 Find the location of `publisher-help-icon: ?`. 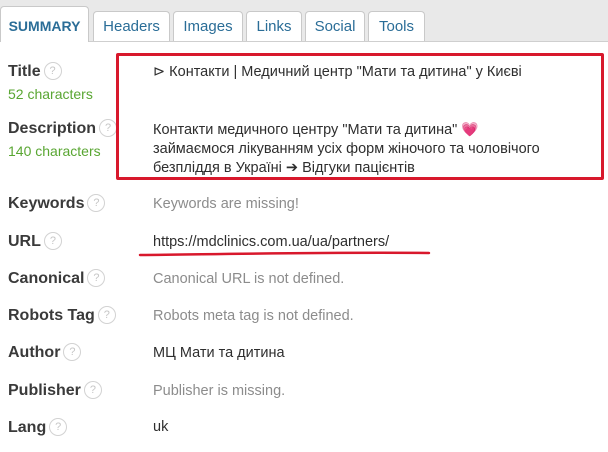

publisher-help-icon: ? is located at coordinates (92, 390).